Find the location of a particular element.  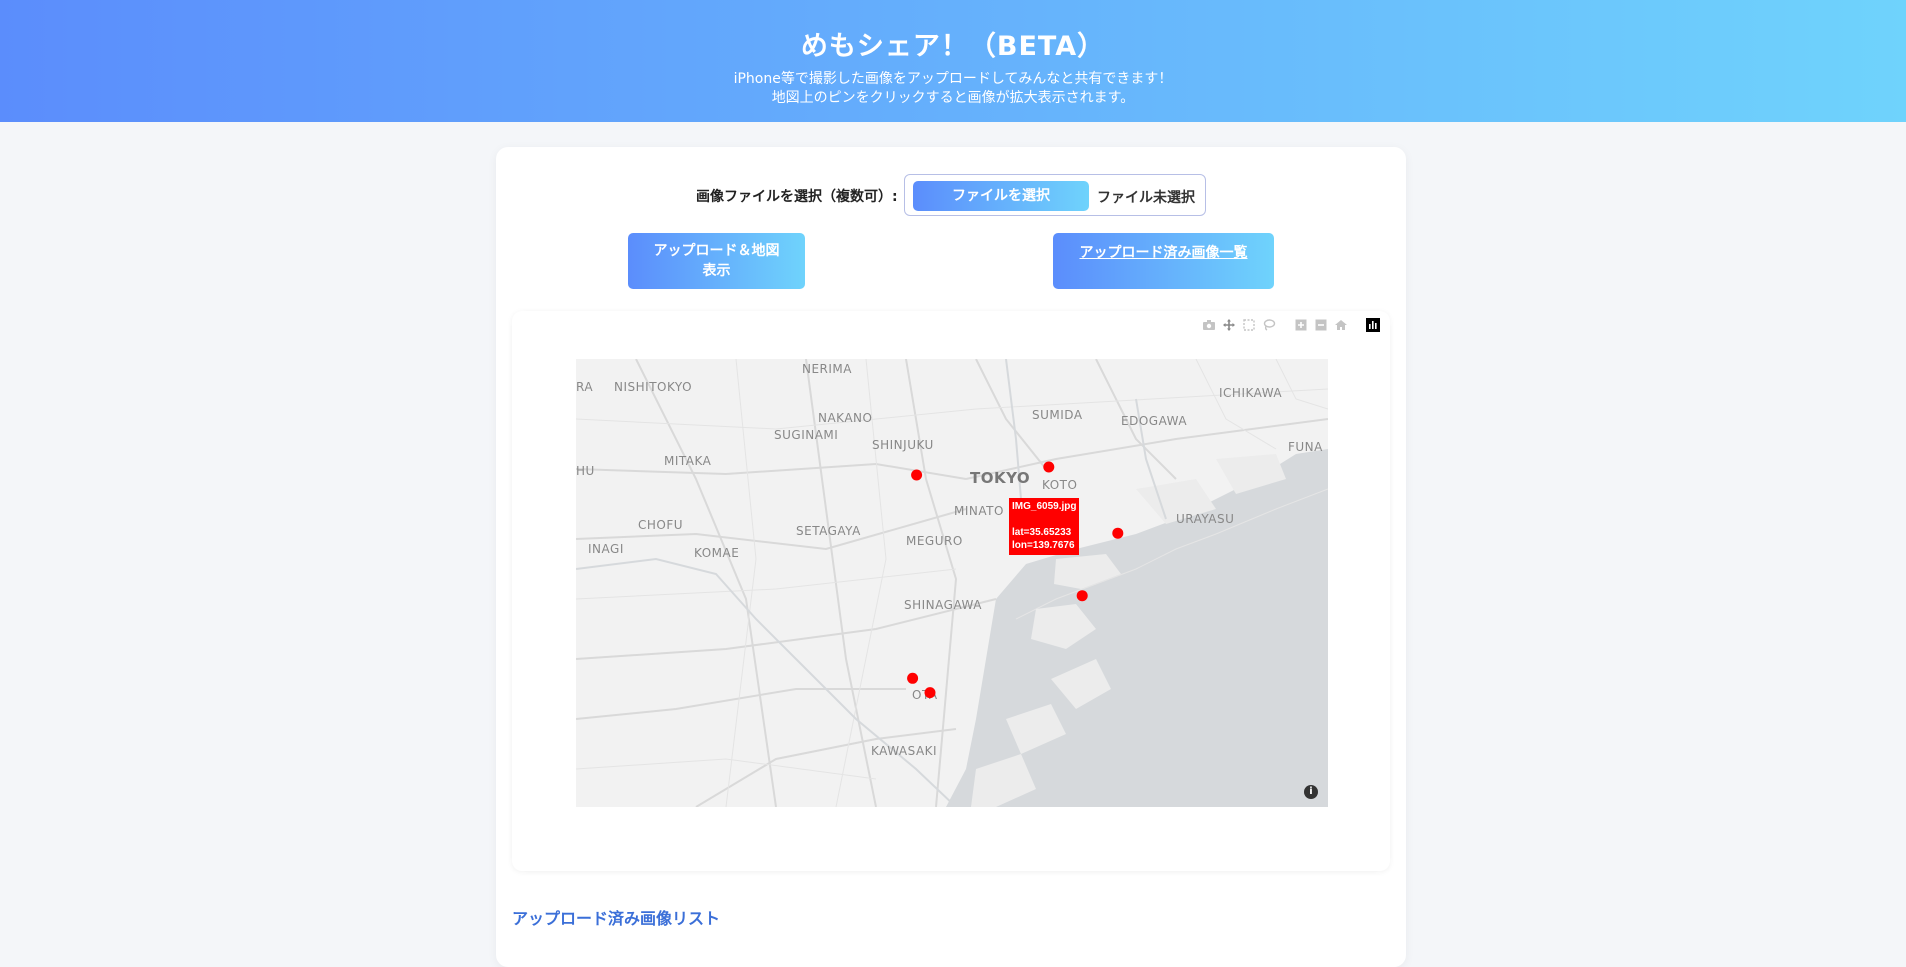

uploaded-list-title: アップロード済み画像リスト is located at coordinates (616, 918).